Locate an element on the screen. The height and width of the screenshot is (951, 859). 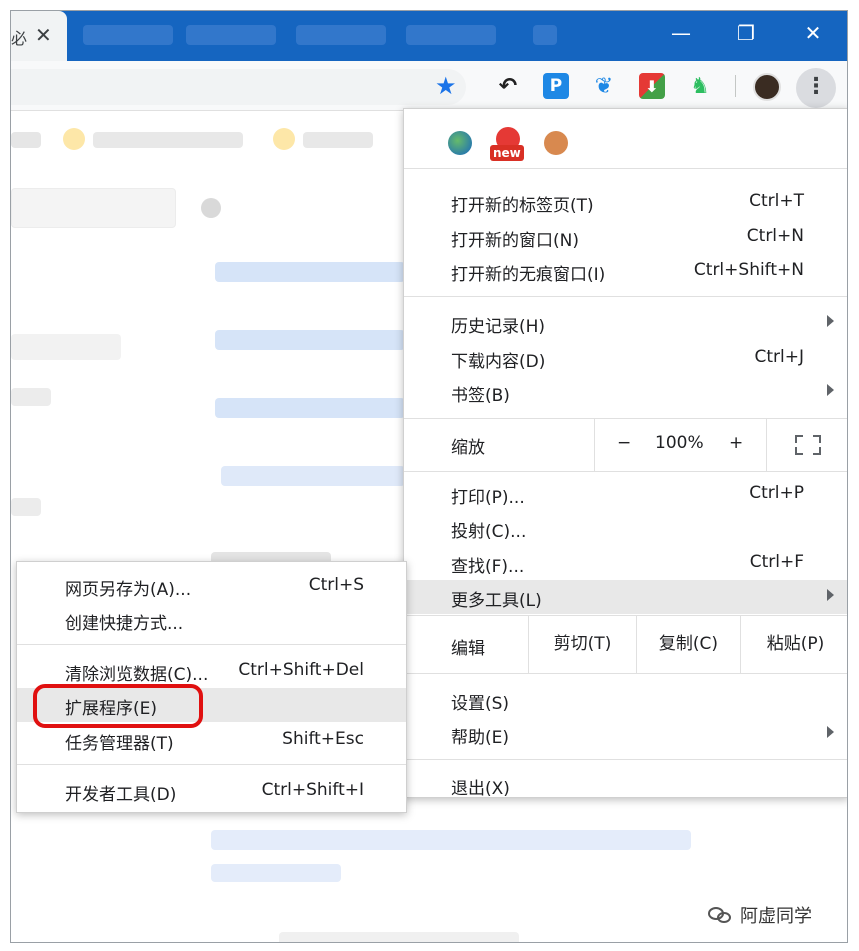
submenu-item-save-page: 网页另存为(A)... Ctrl+S is located at coordinates (211, 586).